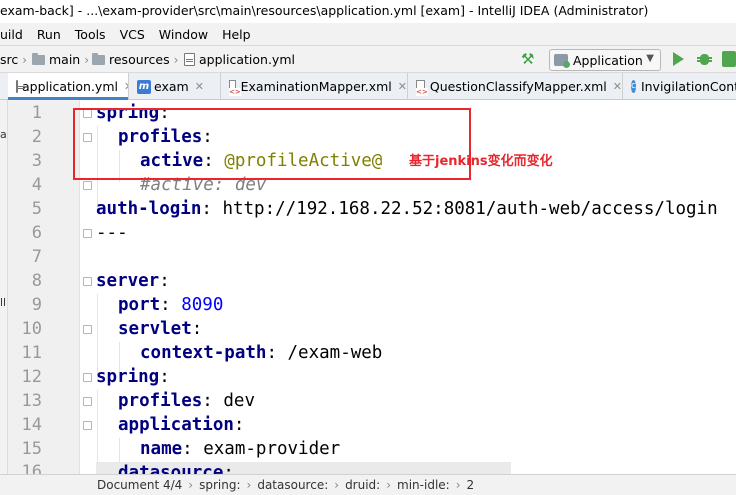 This screenshot has width=736, height=495. Describe the element at coordinates (36, 113) in the screenshot. I see `line-number: 1` at that location.